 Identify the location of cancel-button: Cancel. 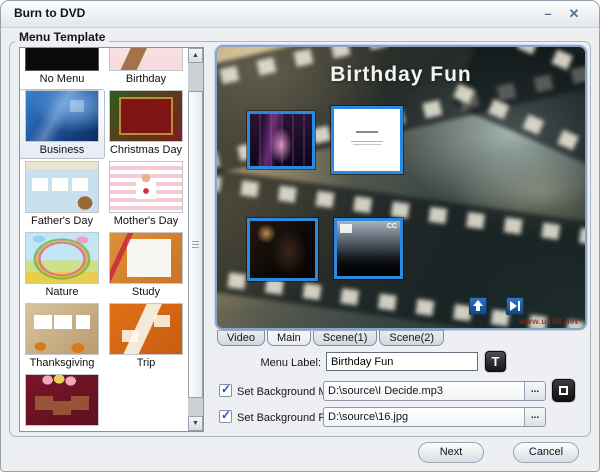
(546, 452).